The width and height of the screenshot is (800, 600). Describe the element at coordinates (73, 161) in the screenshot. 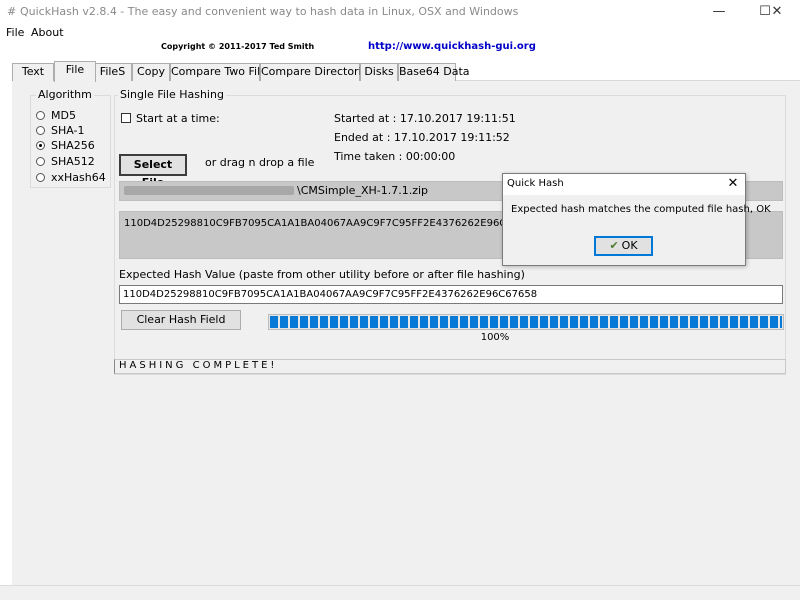

I see `radio-label: SHA512` at that location.